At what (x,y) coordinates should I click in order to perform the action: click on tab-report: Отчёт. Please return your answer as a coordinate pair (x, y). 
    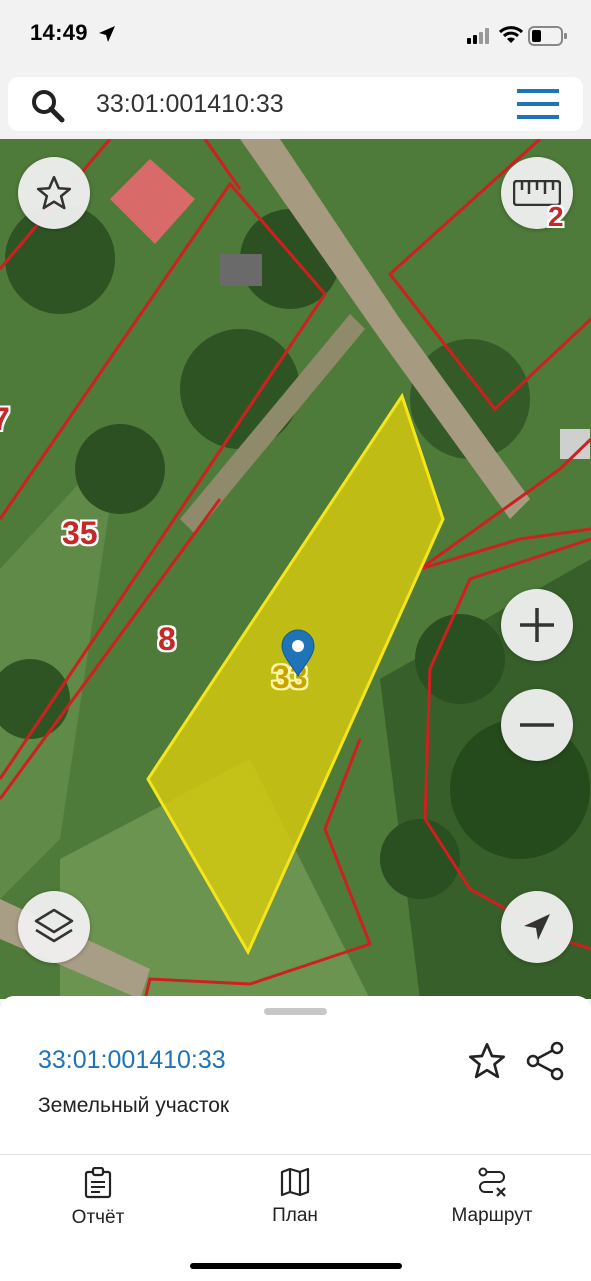
    Looking at the image, I should click on (98, 1198).